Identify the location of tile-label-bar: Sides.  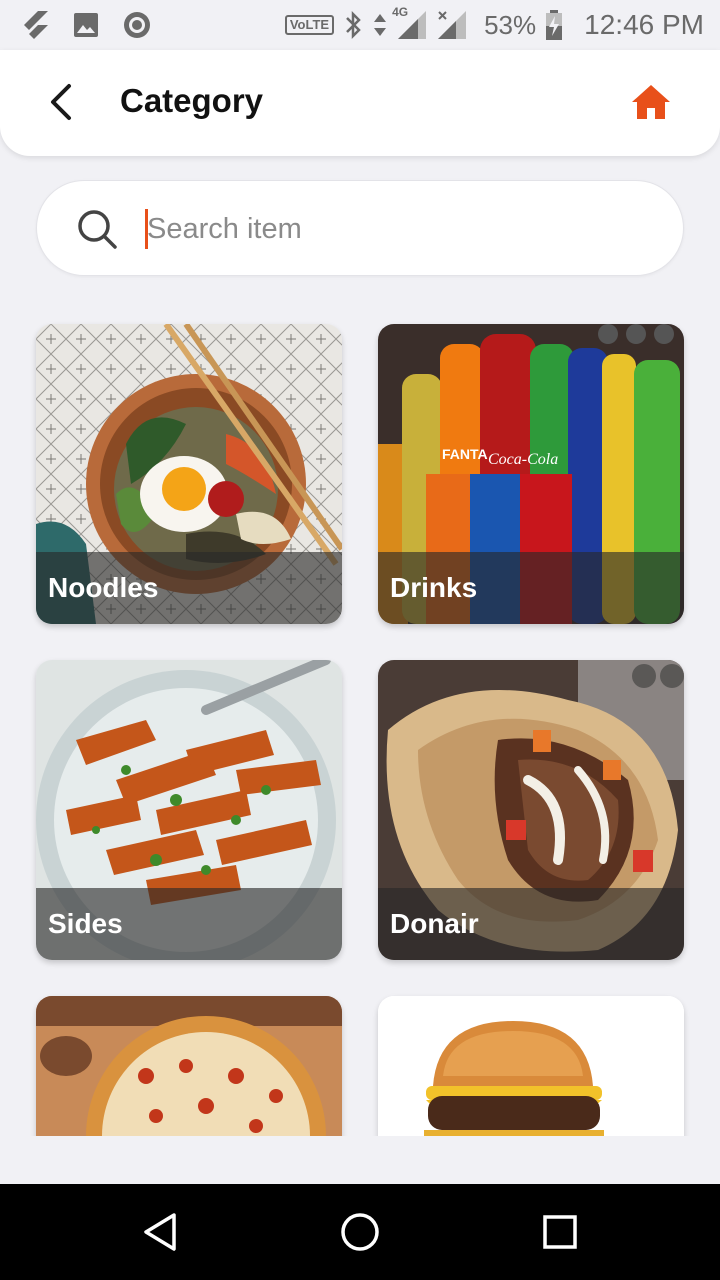
(189, 924).